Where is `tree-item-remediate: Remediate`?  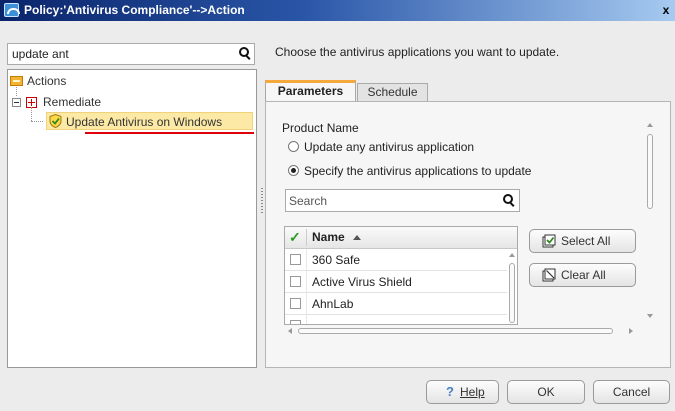
tree-item-remediate: Remediate is located at coordinates (128, 102).